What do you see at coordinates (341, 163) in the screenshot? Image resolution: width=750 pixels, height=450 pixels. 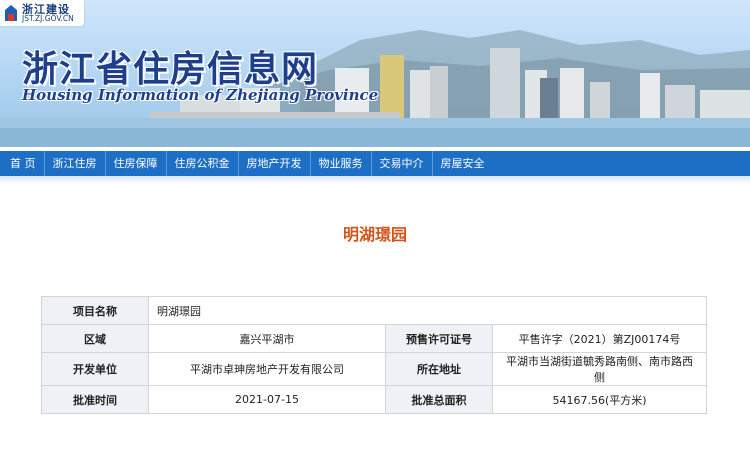 I see `nav-item-property-service: 物业服务` at bounding box center [341, 163].